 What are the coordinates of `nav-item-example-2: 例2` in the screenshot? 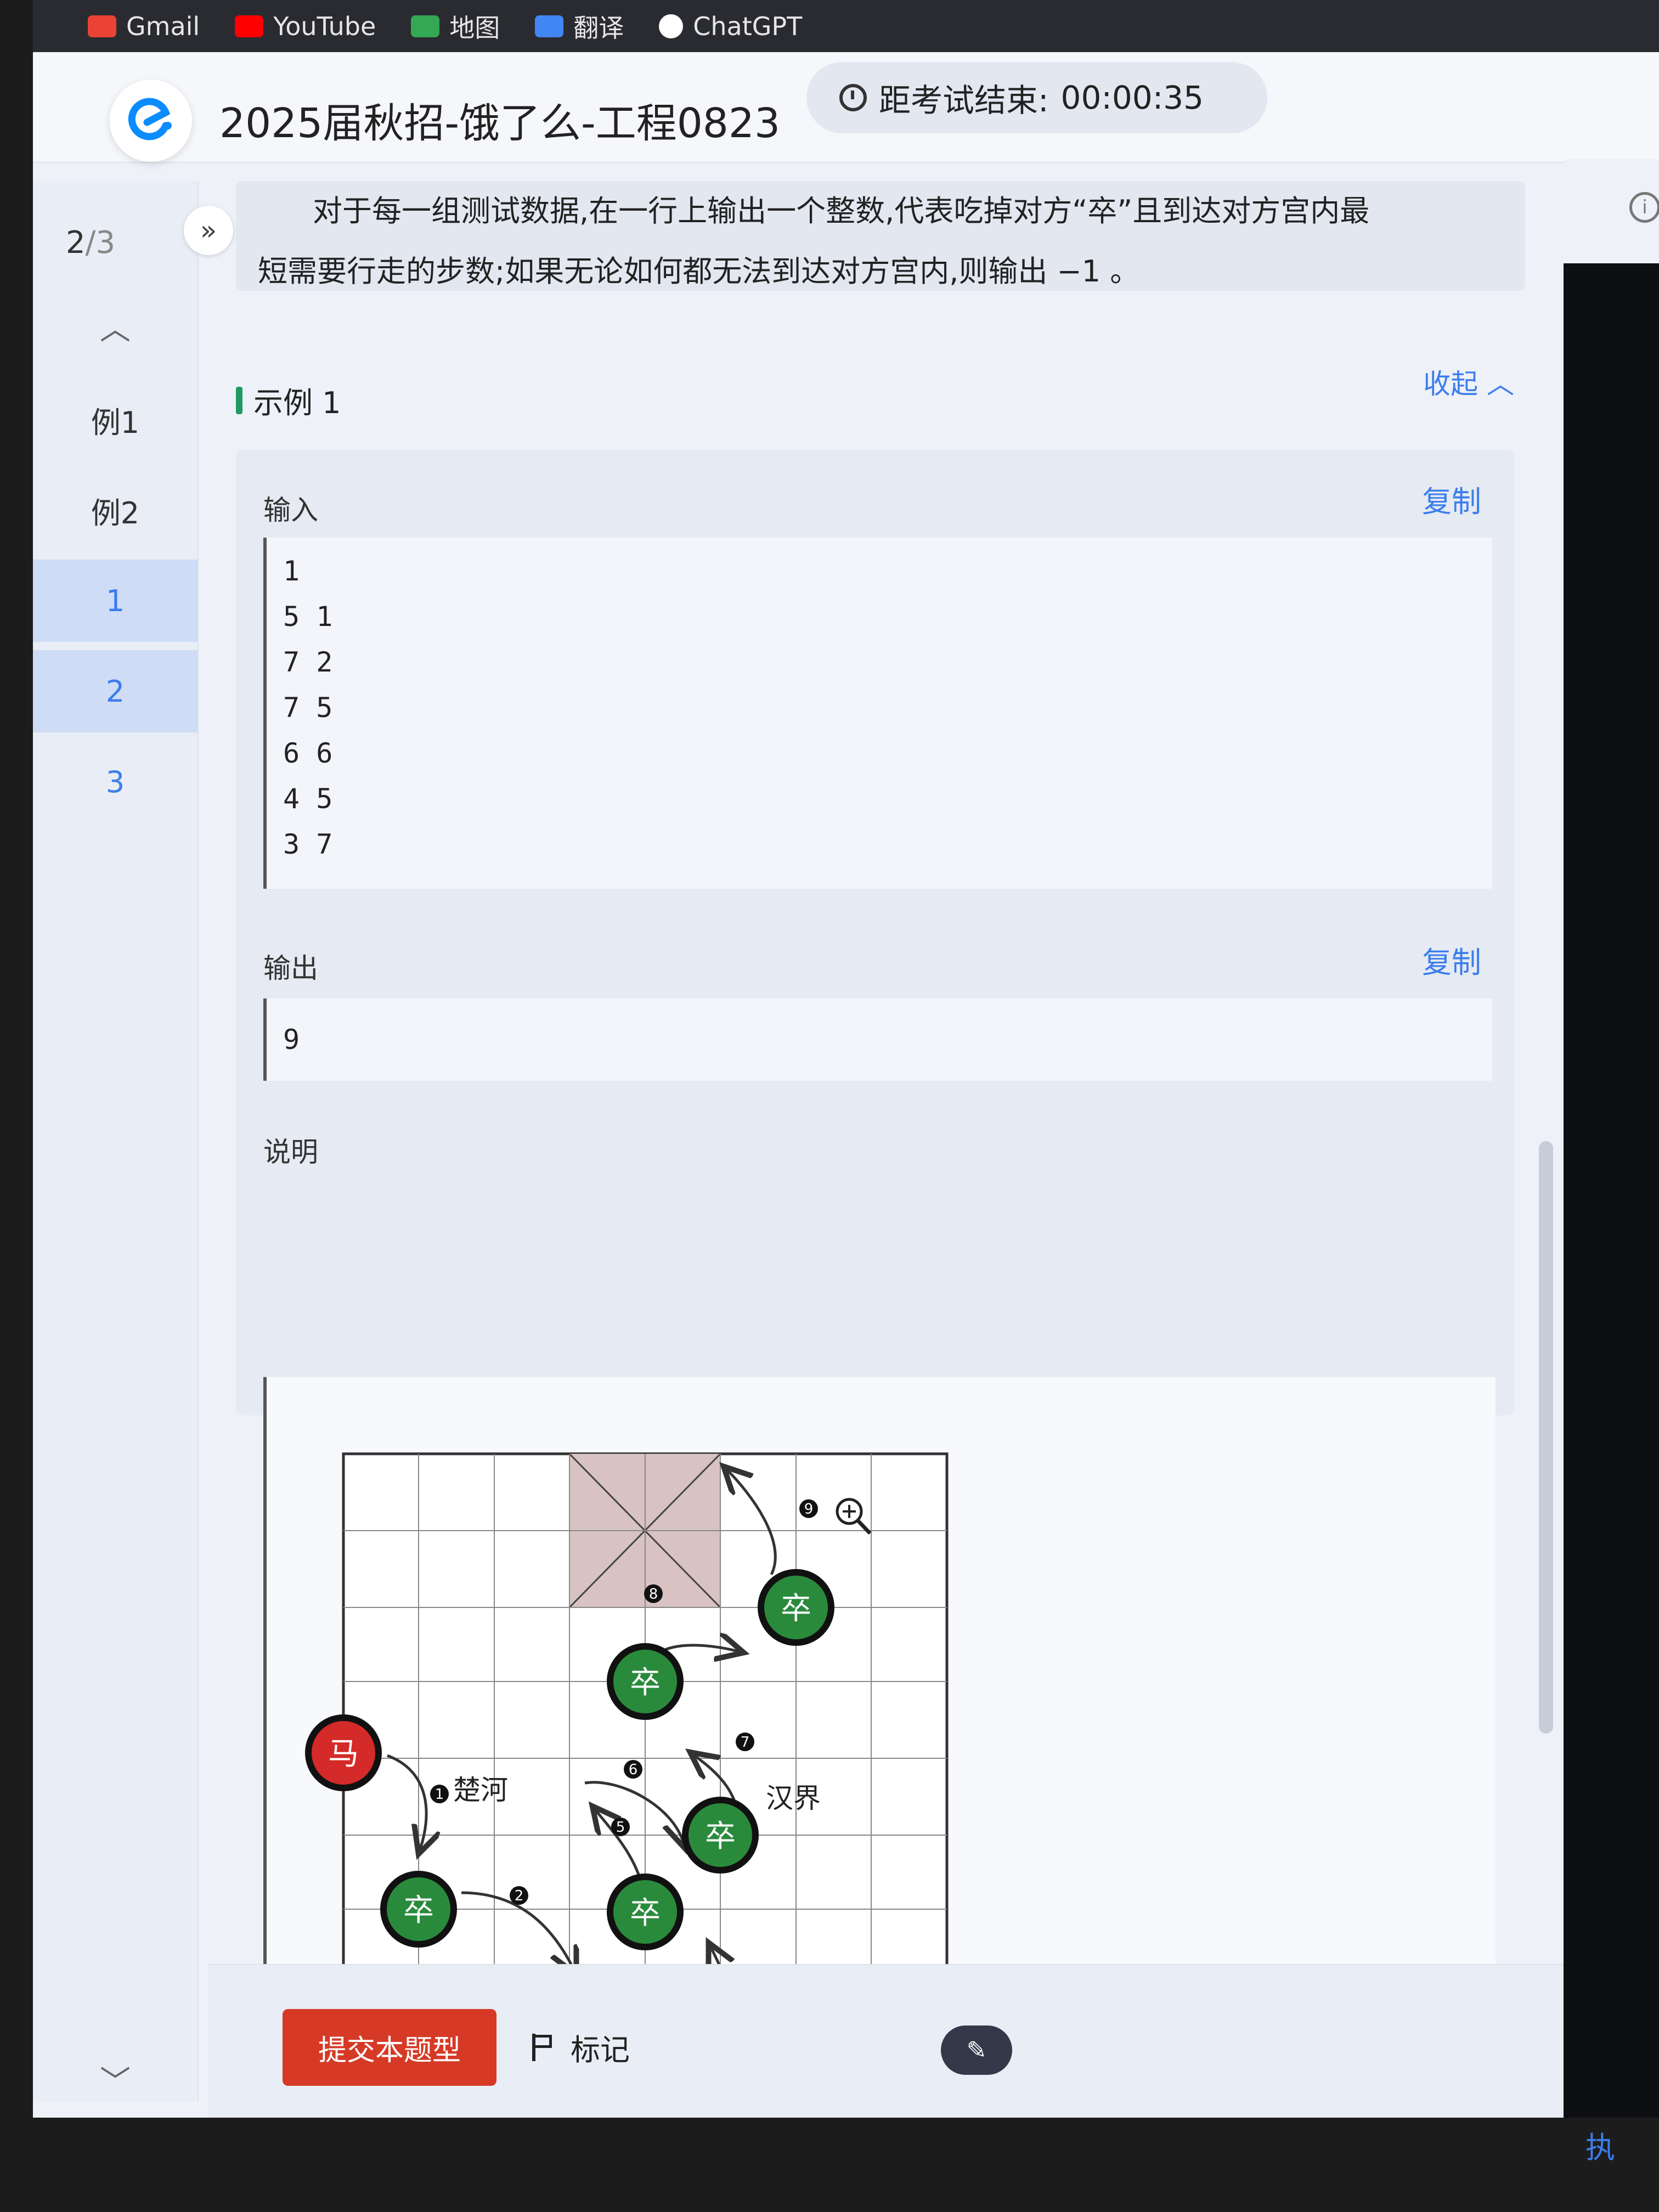 It's located at (116, 510).